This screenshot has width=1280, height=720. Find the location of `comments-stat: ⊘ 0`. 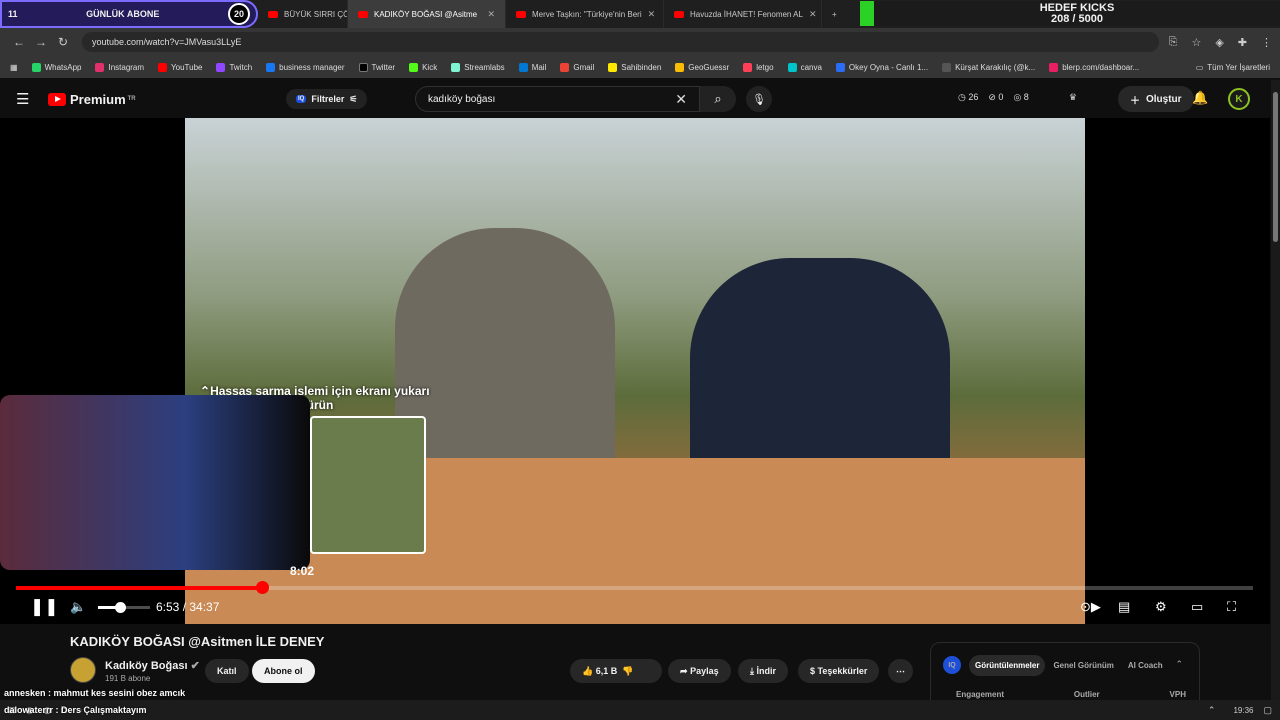

comments-stat: ⊘ 0 is located at coordinates (996, 97).